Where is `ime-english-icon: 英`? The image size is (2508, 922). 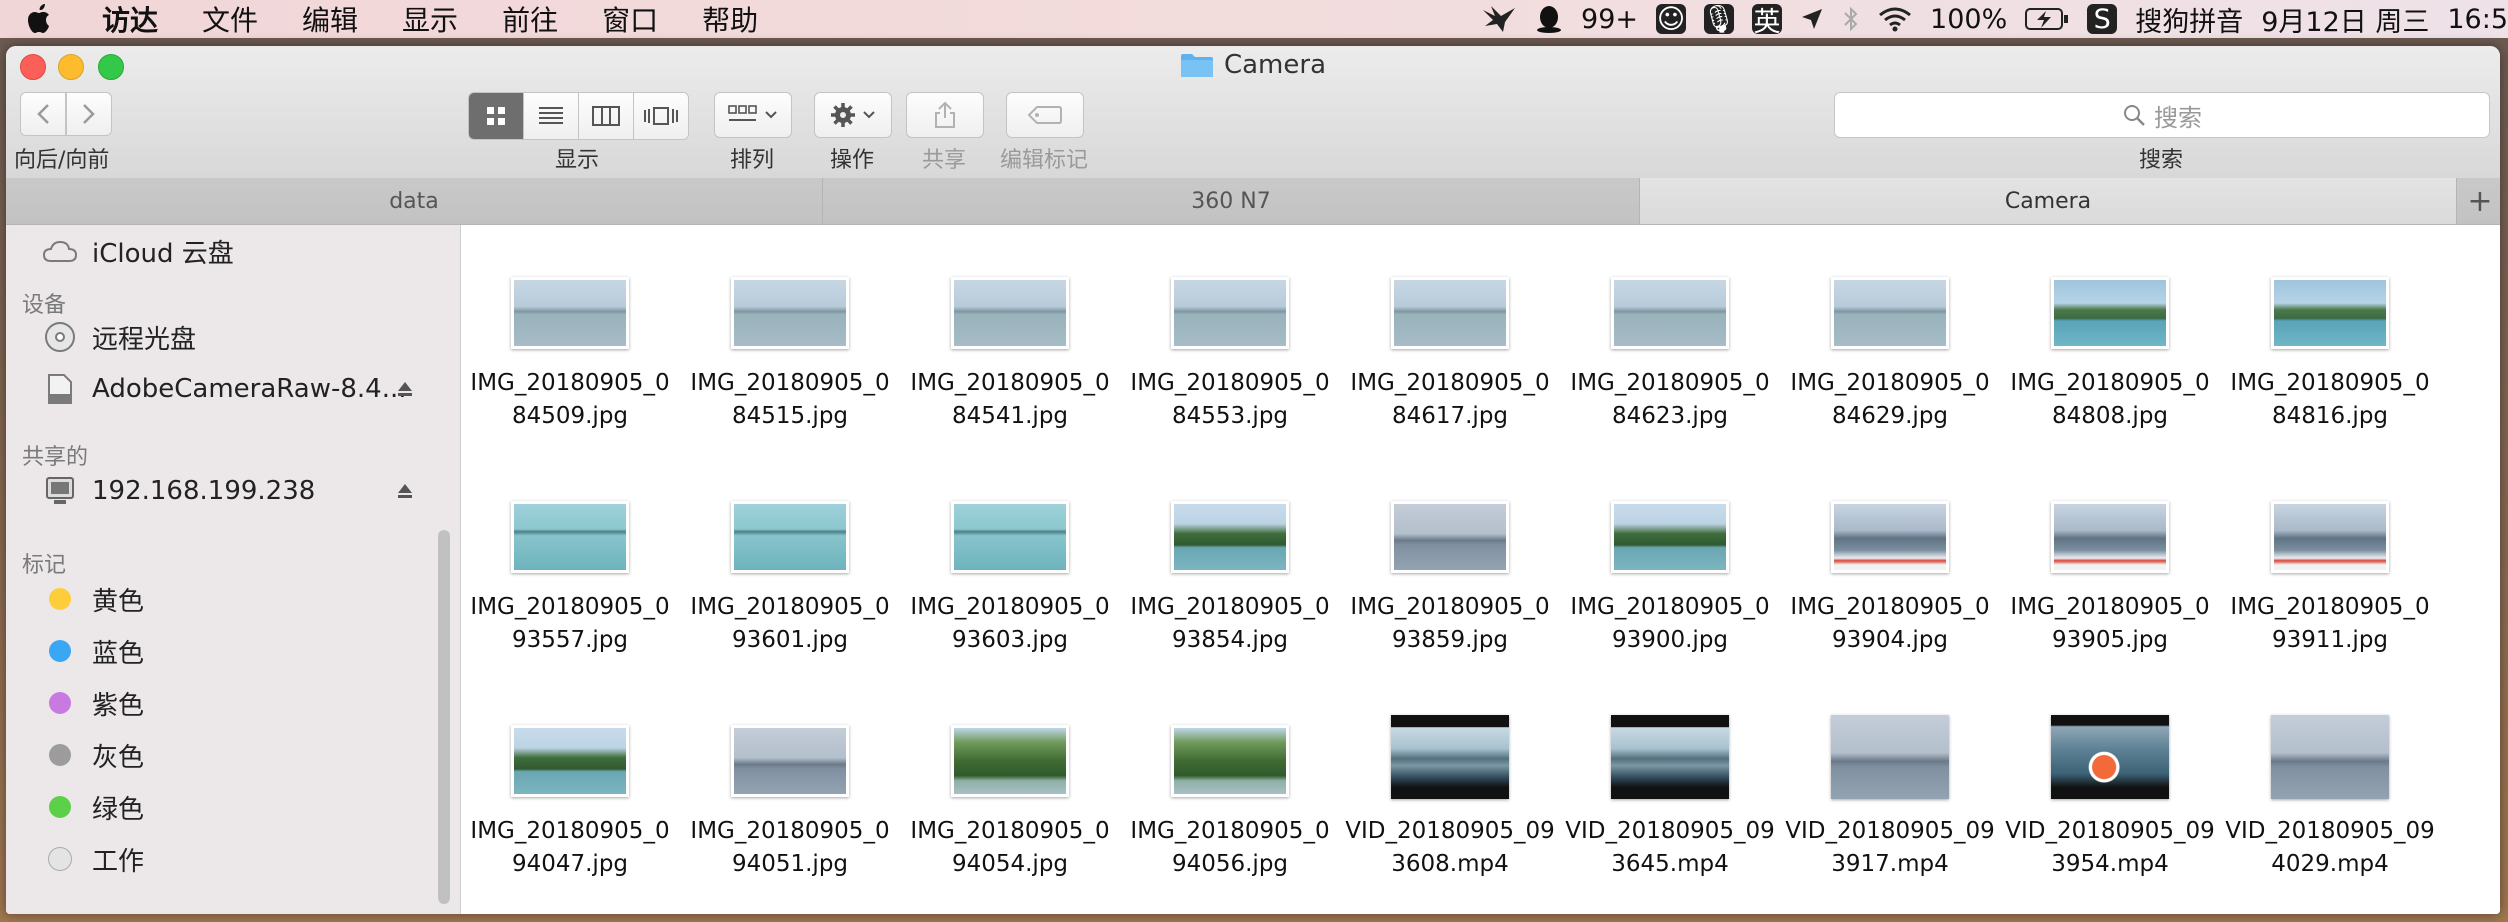
ime-english-icon: 英 is located at coordinates (1767, 21).